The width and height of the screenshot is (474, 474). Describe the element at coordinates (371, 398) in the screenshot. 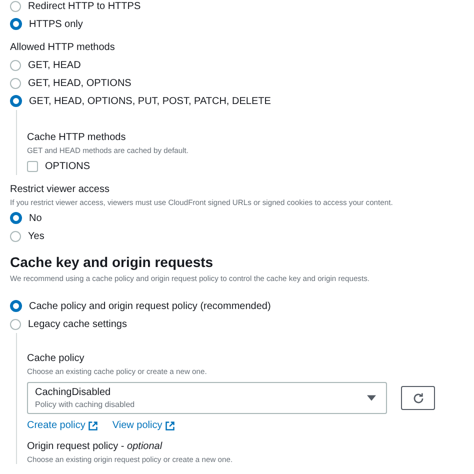

I see `caret-icon` at that location.